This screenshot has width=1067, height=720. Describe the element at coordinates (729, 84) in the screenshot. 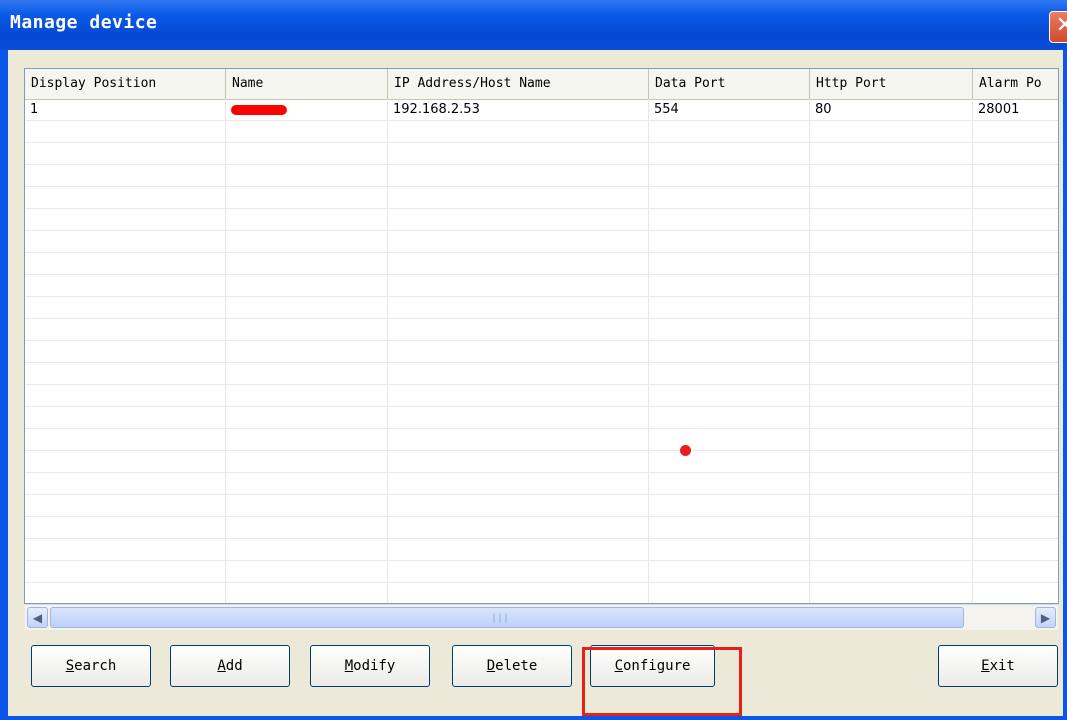

I see `column-data-port: Data Port` at that location.